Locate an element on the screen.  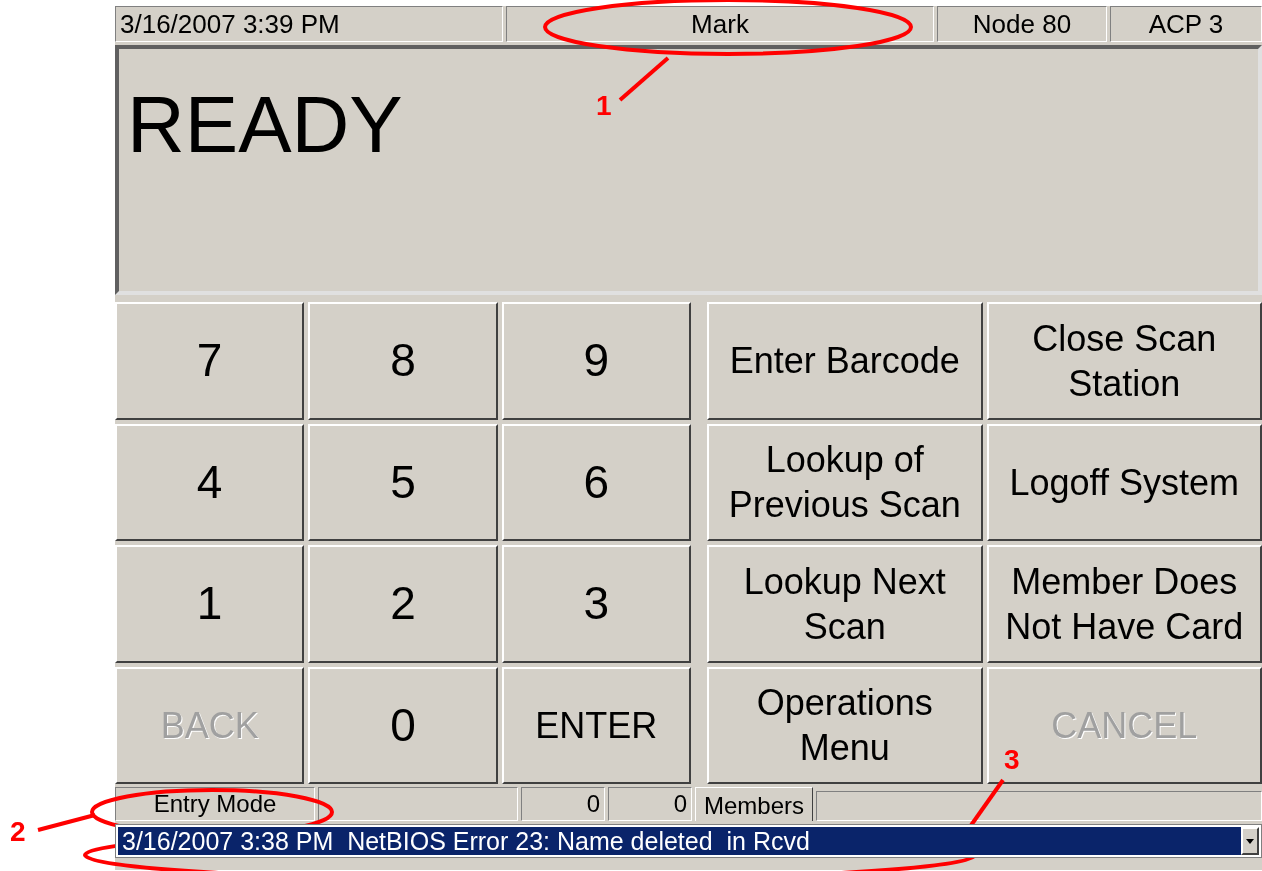
annotation-number: 3 is located at coordinates (1012, 760).